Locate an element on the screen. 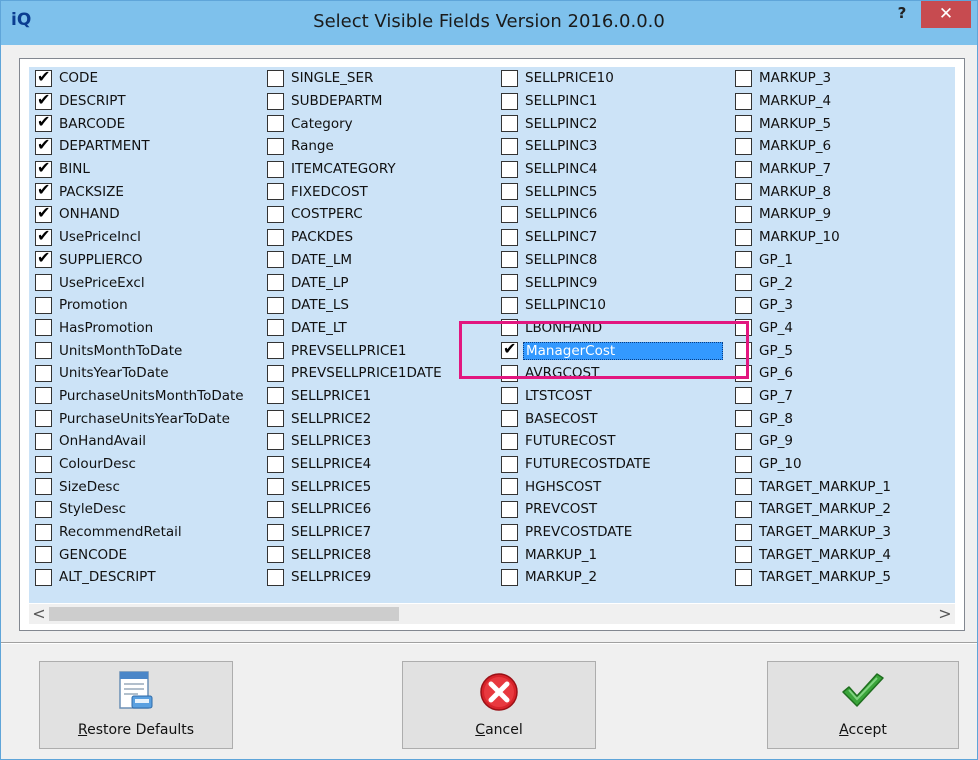 This screenshot has height=760, width=978. field-checkbox-item: ✔ SUPPLIERCO is located at coordinates (140, 260).